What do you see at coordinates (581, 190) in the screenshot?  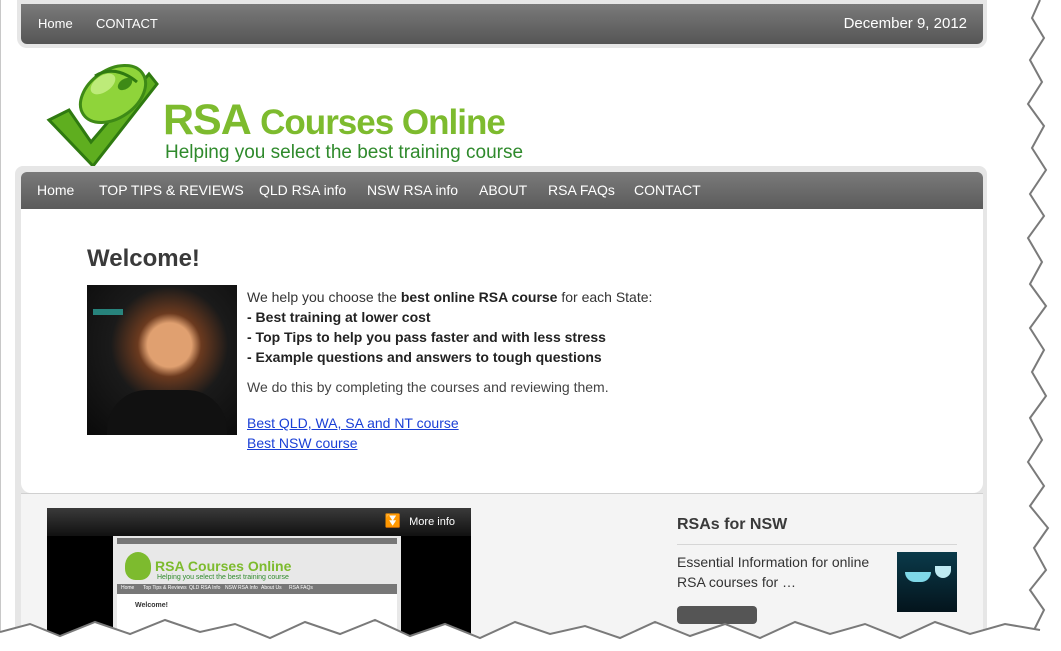 I see `nav-rsa-faqs: RSA FAQs` at bounding box center [581, 190].